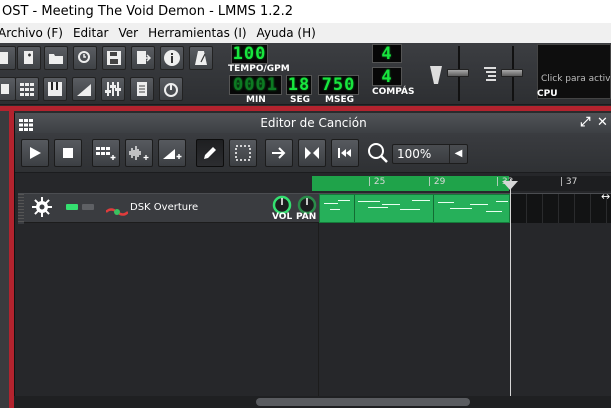 The width and height of the screenshot is (611, 408). I want to click on zoom-select: 100% ◀, so click(430, 154).